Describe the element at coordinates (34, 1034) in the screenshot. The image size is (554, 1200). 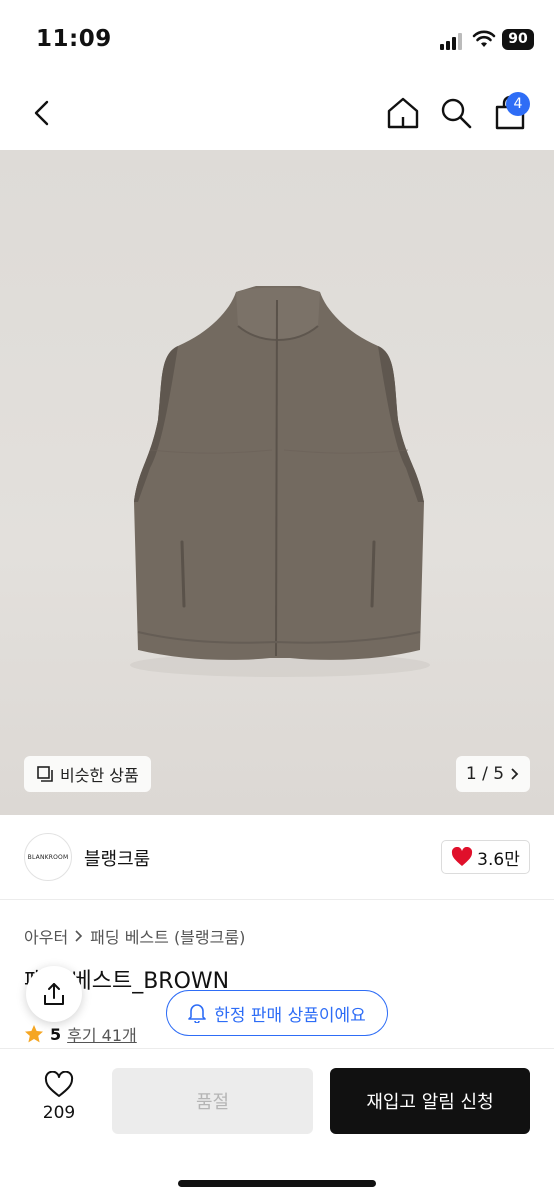
I see `star-icon` at that location.